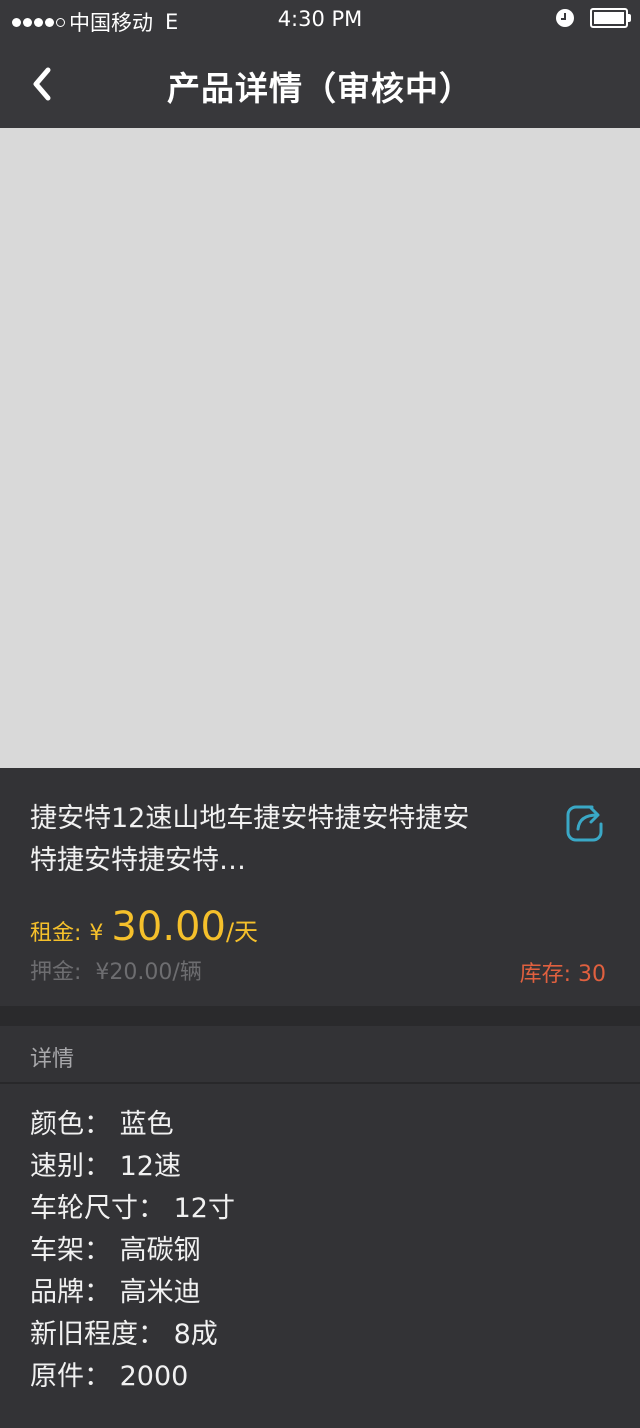 The image size is (640, 1428). What do you see at coordinates (115, 1292) in the screenshot?
I see `spec-brand: 品牌： 高米迪` at bounding box center [115, 1292].